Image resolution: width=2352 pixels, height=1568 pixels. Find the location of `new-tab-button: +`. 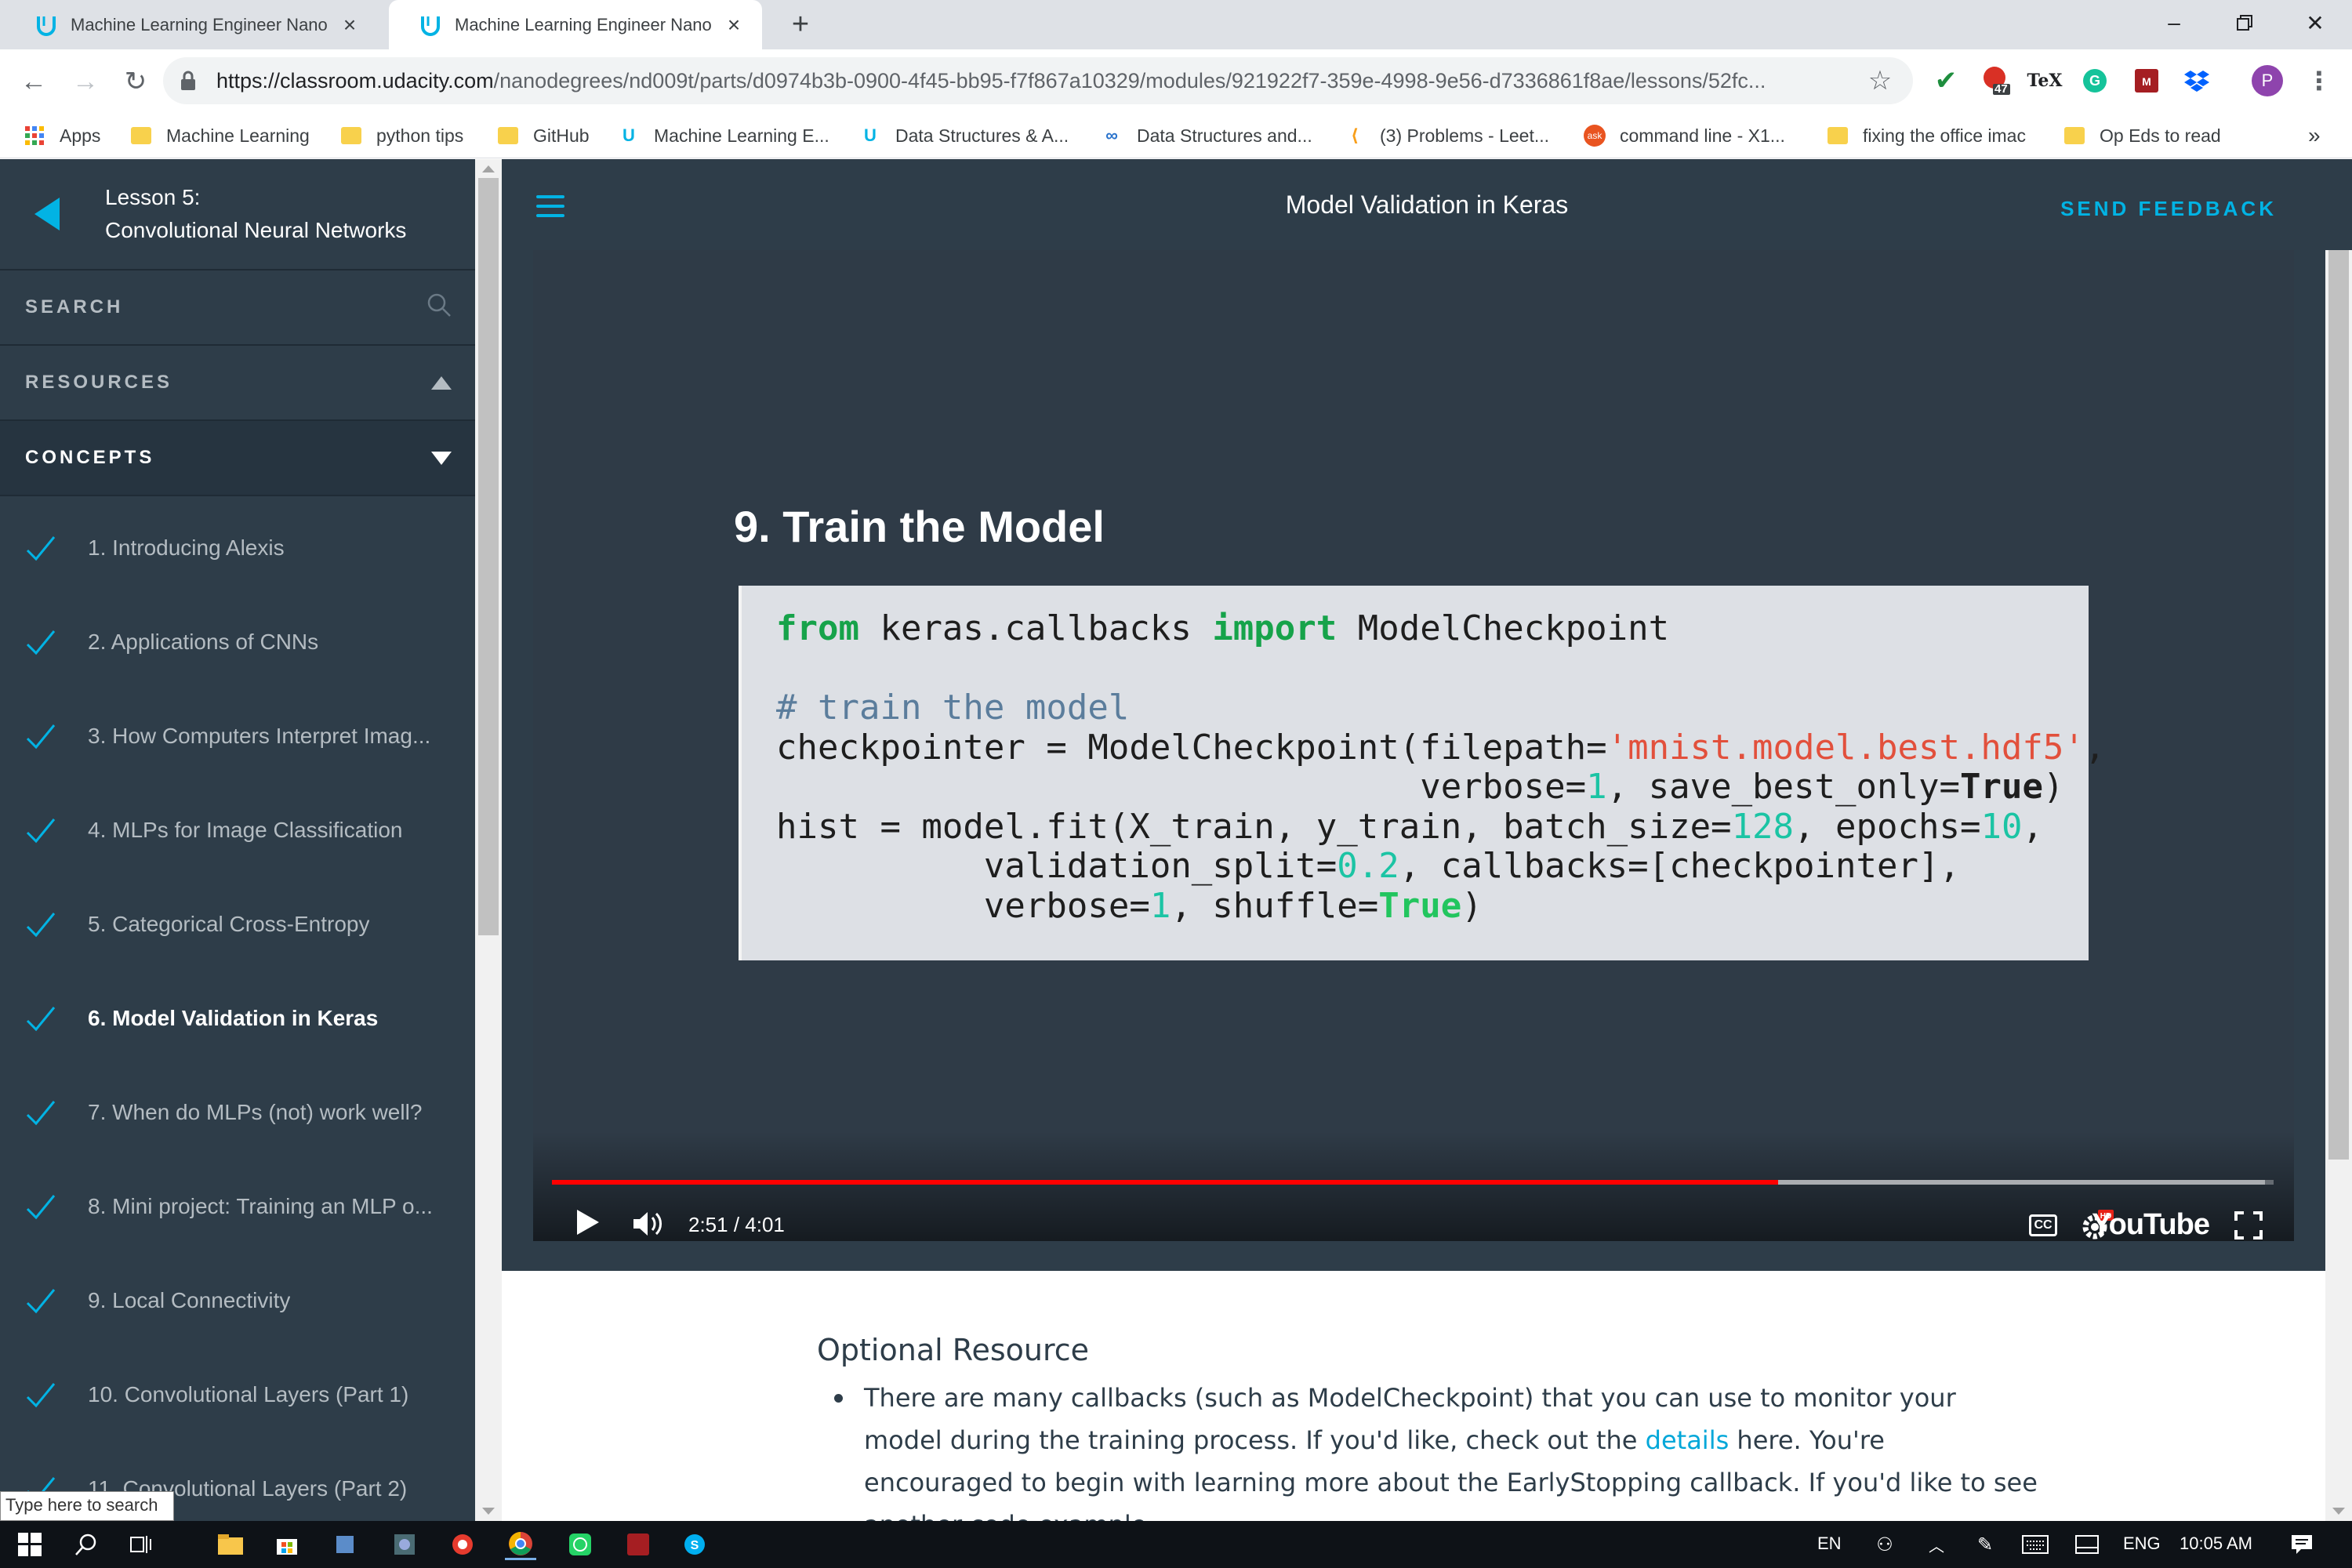

new-tab-button: + is located at coordinates (800, 24).